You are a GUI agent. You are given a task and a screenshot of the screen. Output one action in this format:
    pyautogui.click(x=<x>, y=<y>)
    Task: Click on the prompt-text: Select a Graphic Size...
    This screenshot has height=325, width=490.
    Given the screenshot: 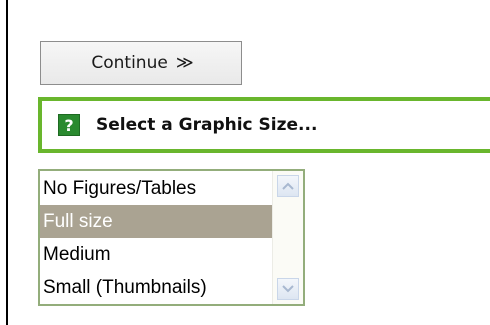 What is the action you would take?
    pyautogui.click(x=207, y=125)
    